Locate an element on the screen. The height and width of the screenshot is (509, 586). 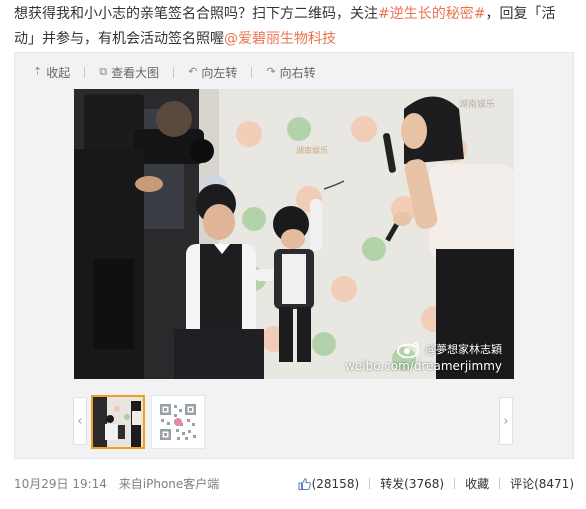
weibo-eye-icon is located at coordinates (408, 350).